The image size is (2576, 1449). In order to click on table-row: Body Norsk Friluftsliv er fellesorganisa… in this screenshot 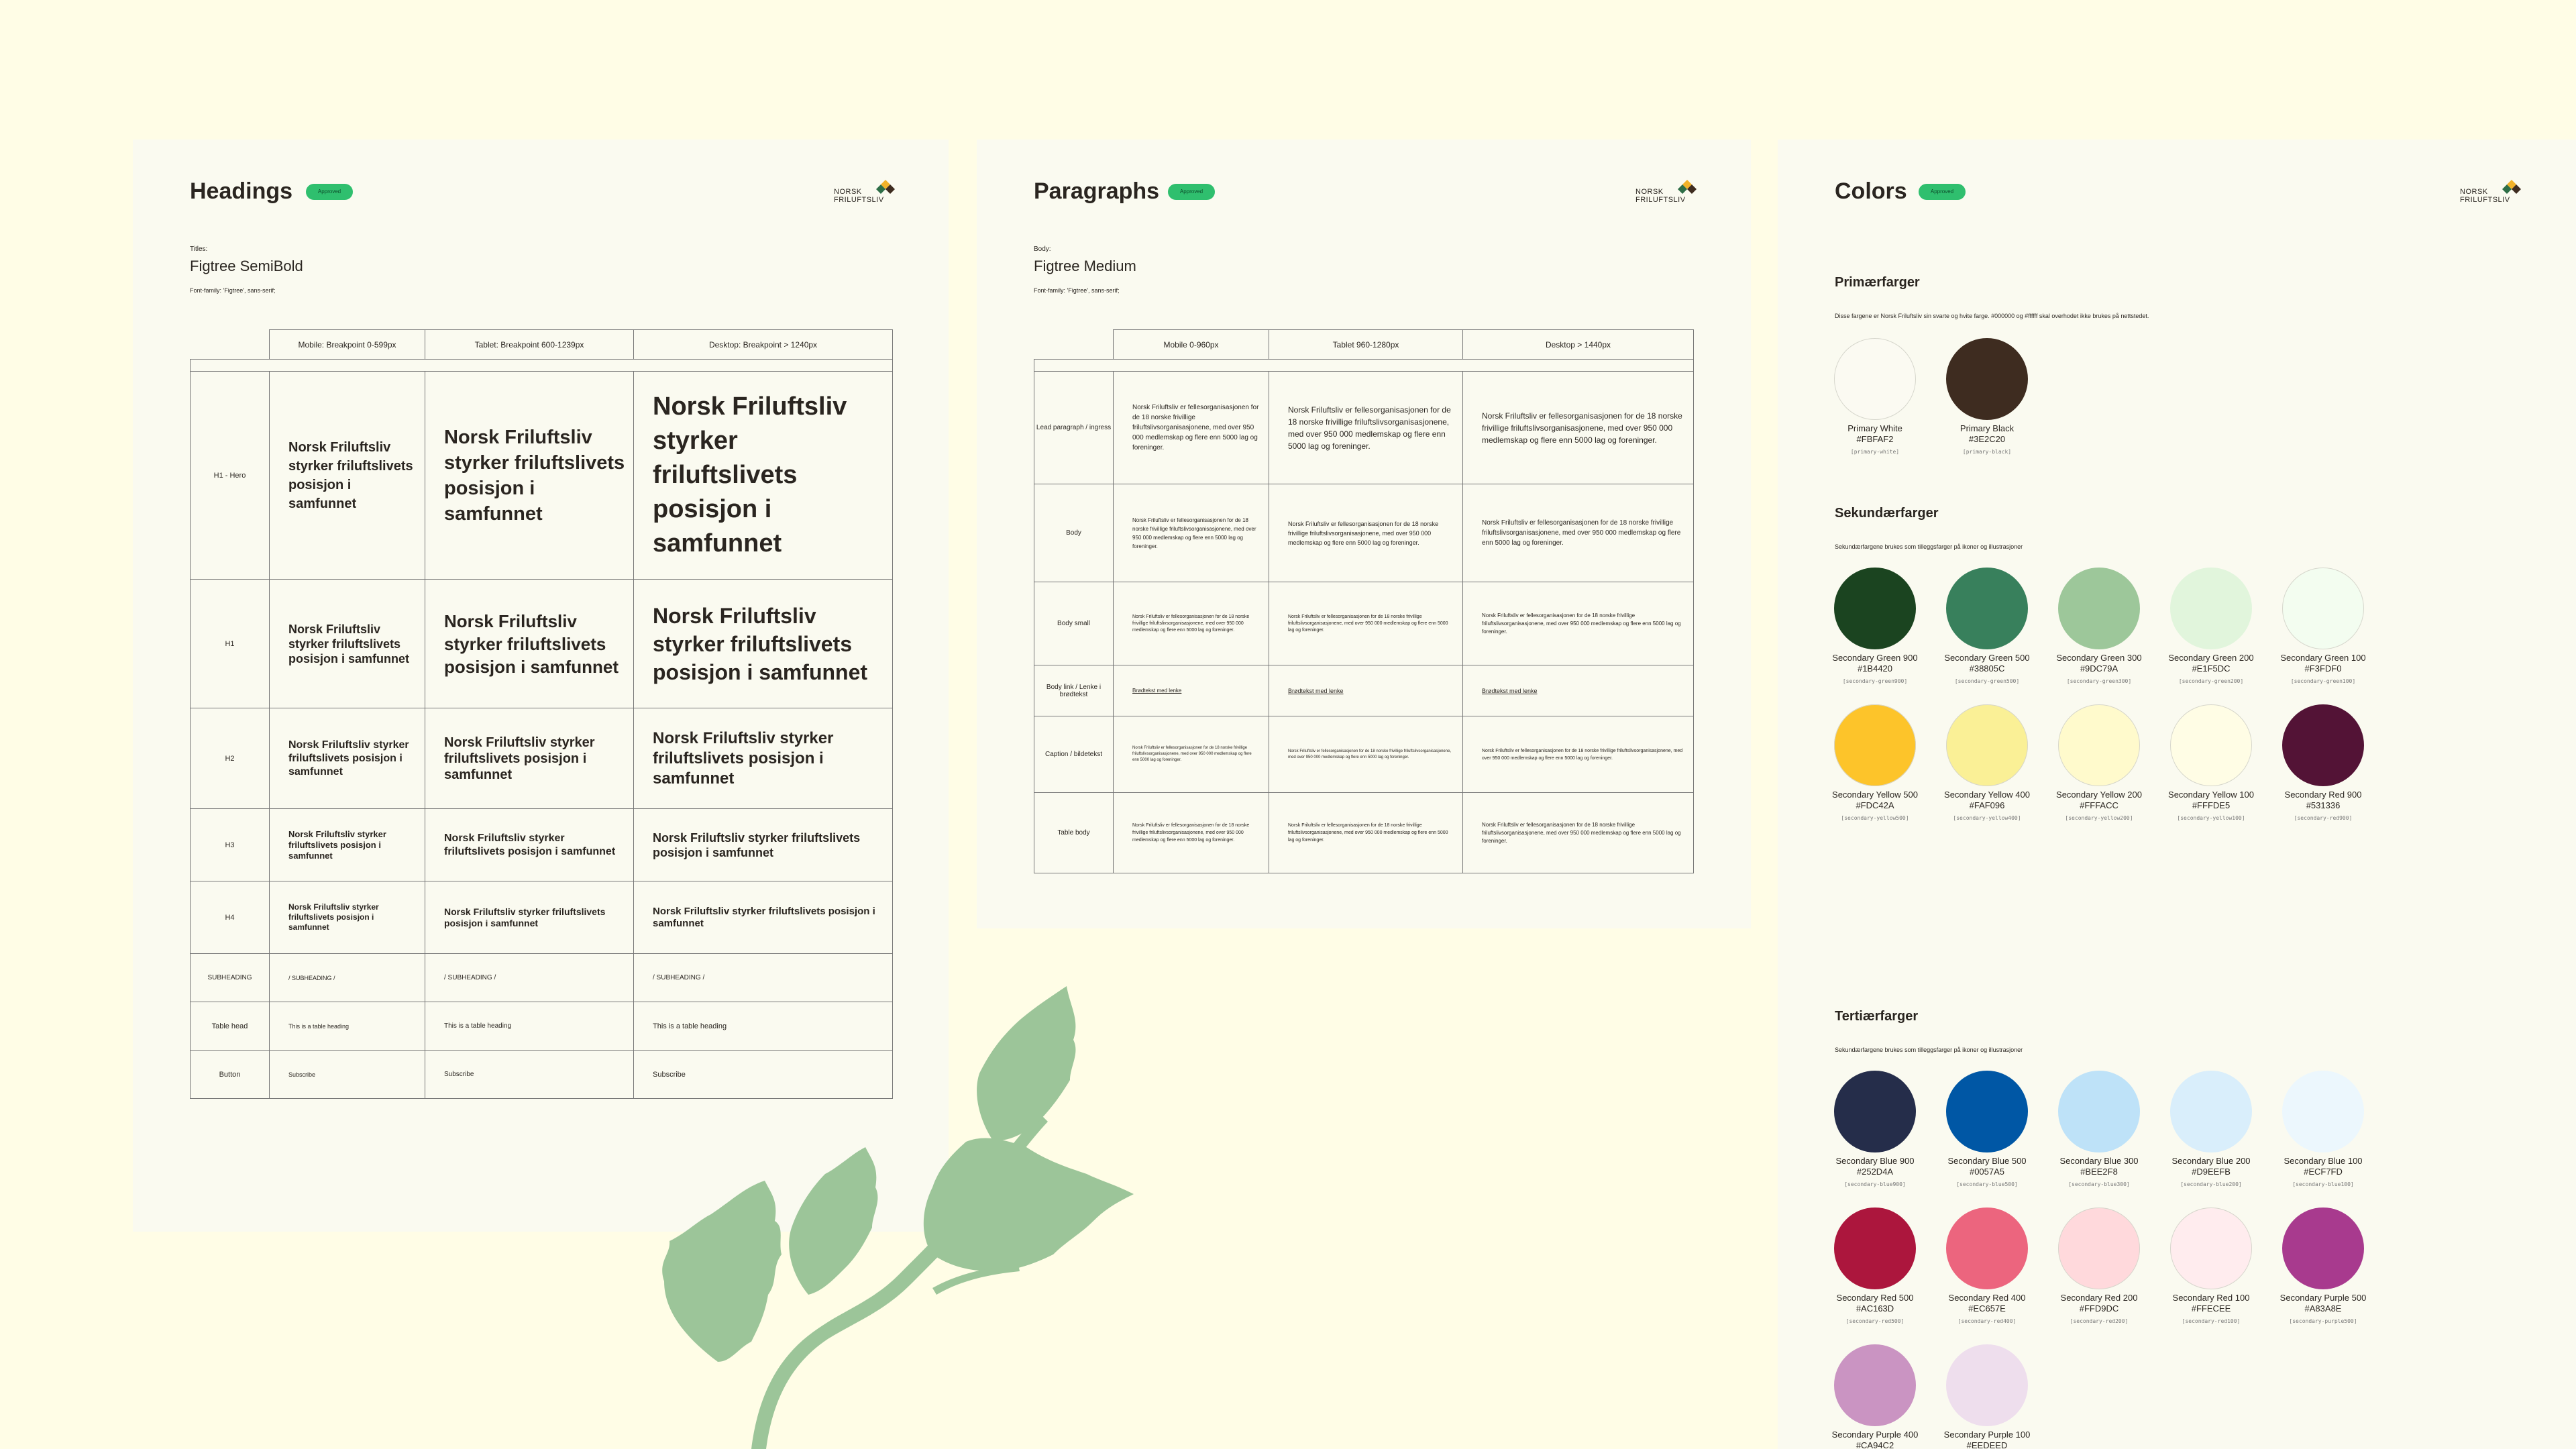, I will do `click(1364, 533)`.